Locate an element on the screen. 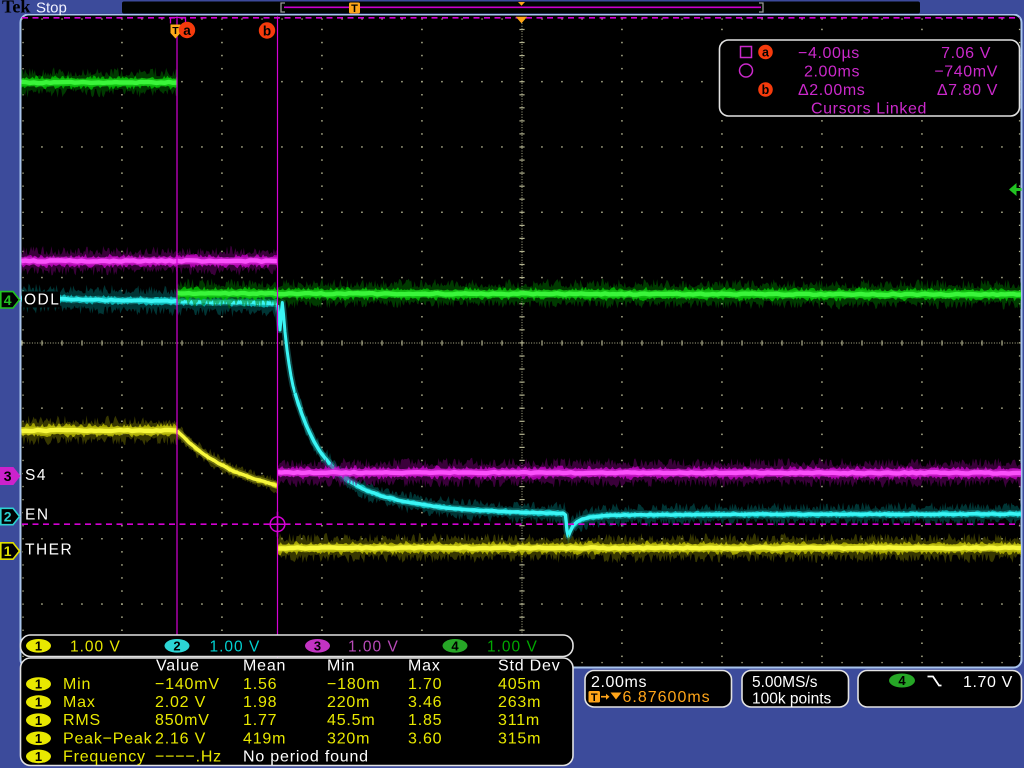 This screenshot has width=1024, height=768. svg-text: 320m is located at coordinates (348, 738).